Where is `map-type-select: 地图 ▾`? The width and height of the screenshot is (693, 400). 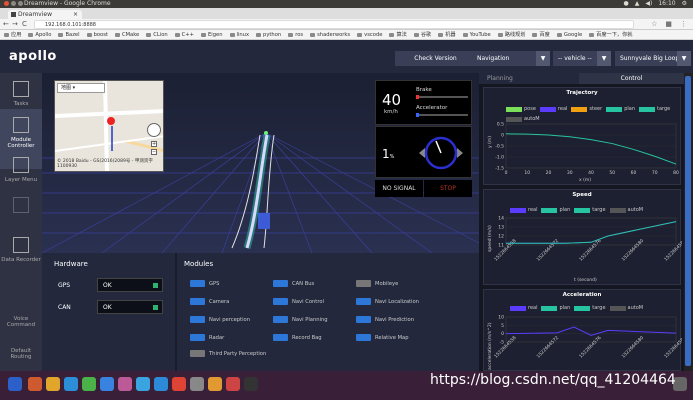
map-type-select: 地图 ▾ is located at coordinates (81, 88).